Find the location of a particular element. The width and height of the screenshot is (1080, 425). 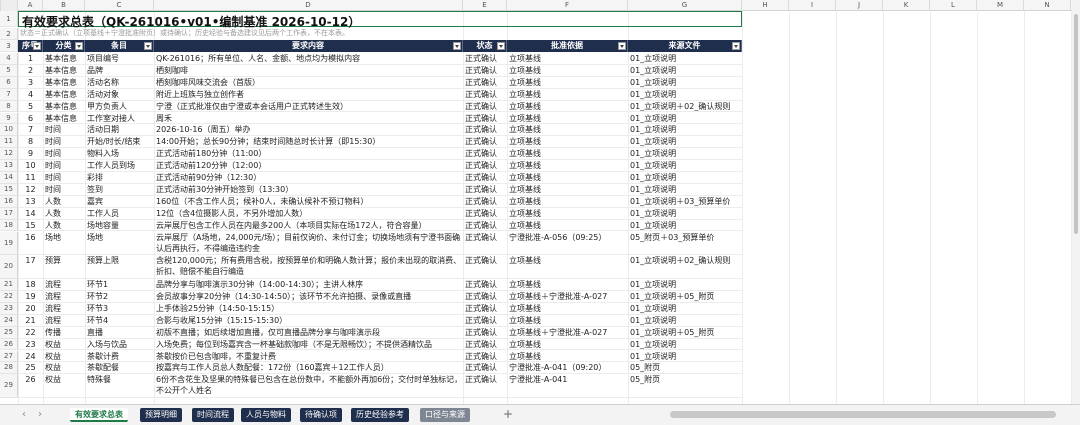

row-header-9: 9 is located at coordinates (9, 118).